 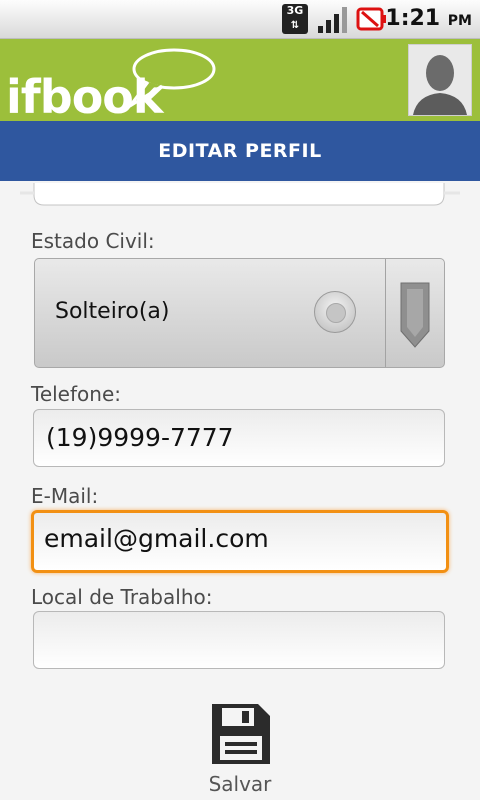 What do you see at coordinates (415, 316) in the screenshot?
I see `dropdown-arrow-icon` at bounding box center [415, 316].